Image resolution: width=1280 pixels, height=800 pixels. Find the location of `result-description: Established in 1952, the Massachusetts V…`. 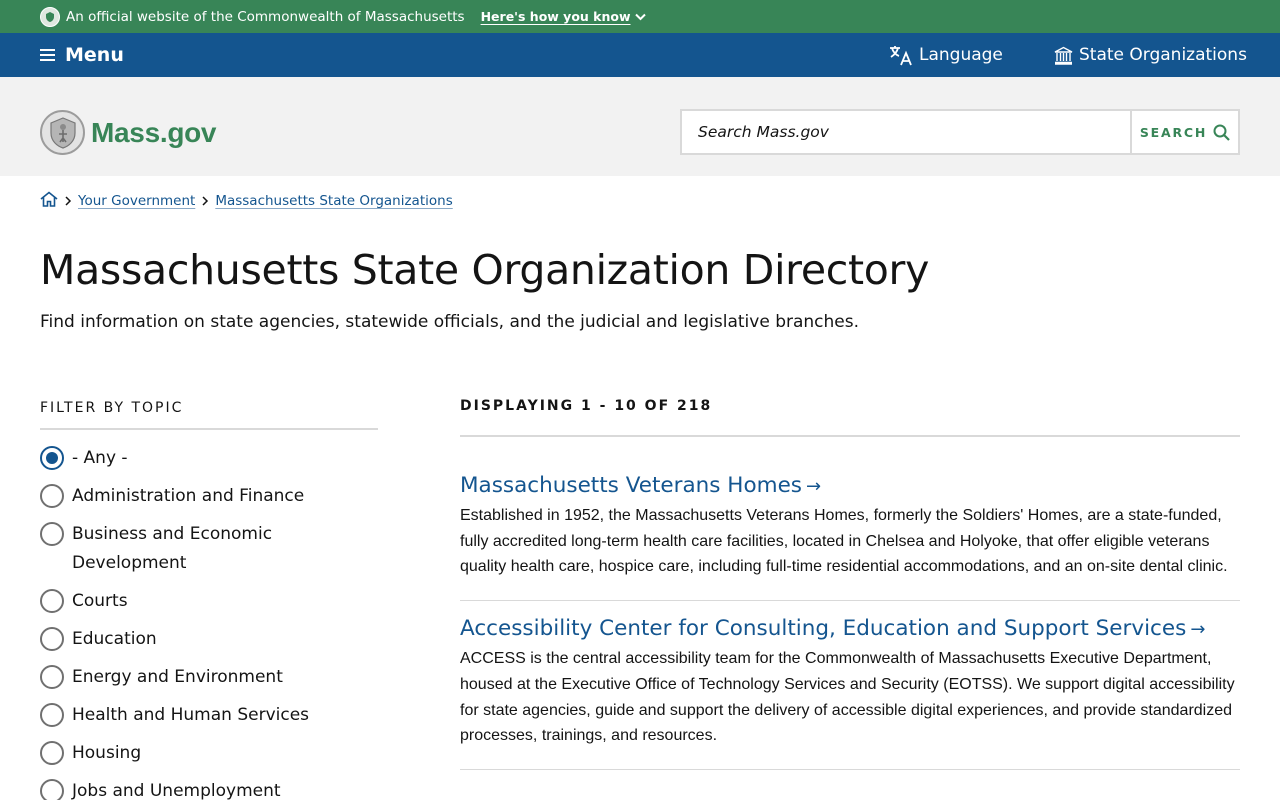

result-description: Established in 1952, the Massachusetts V… is located at coordinates (844, 541).